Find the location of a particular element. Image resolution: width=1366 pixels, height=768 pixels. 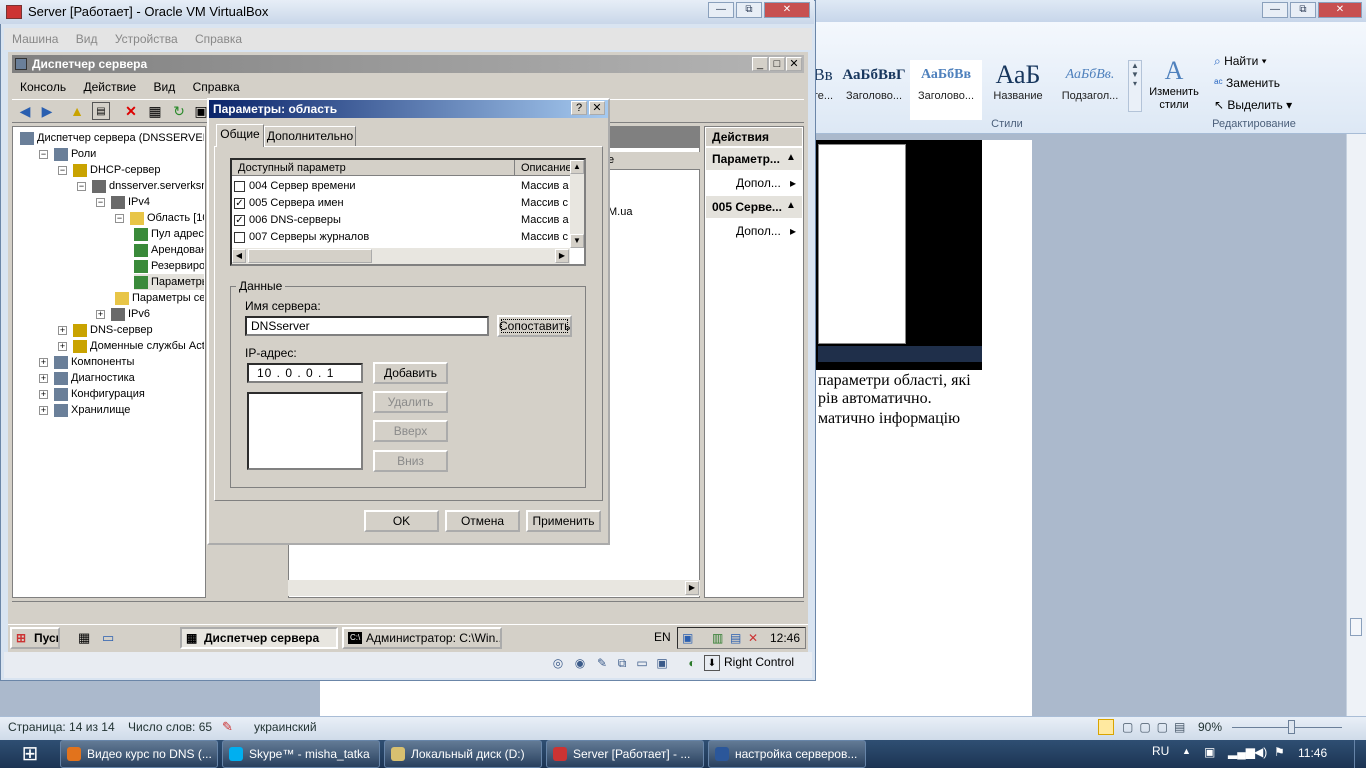

vbox-minimize-button: — is located at coordinates (721, 10).